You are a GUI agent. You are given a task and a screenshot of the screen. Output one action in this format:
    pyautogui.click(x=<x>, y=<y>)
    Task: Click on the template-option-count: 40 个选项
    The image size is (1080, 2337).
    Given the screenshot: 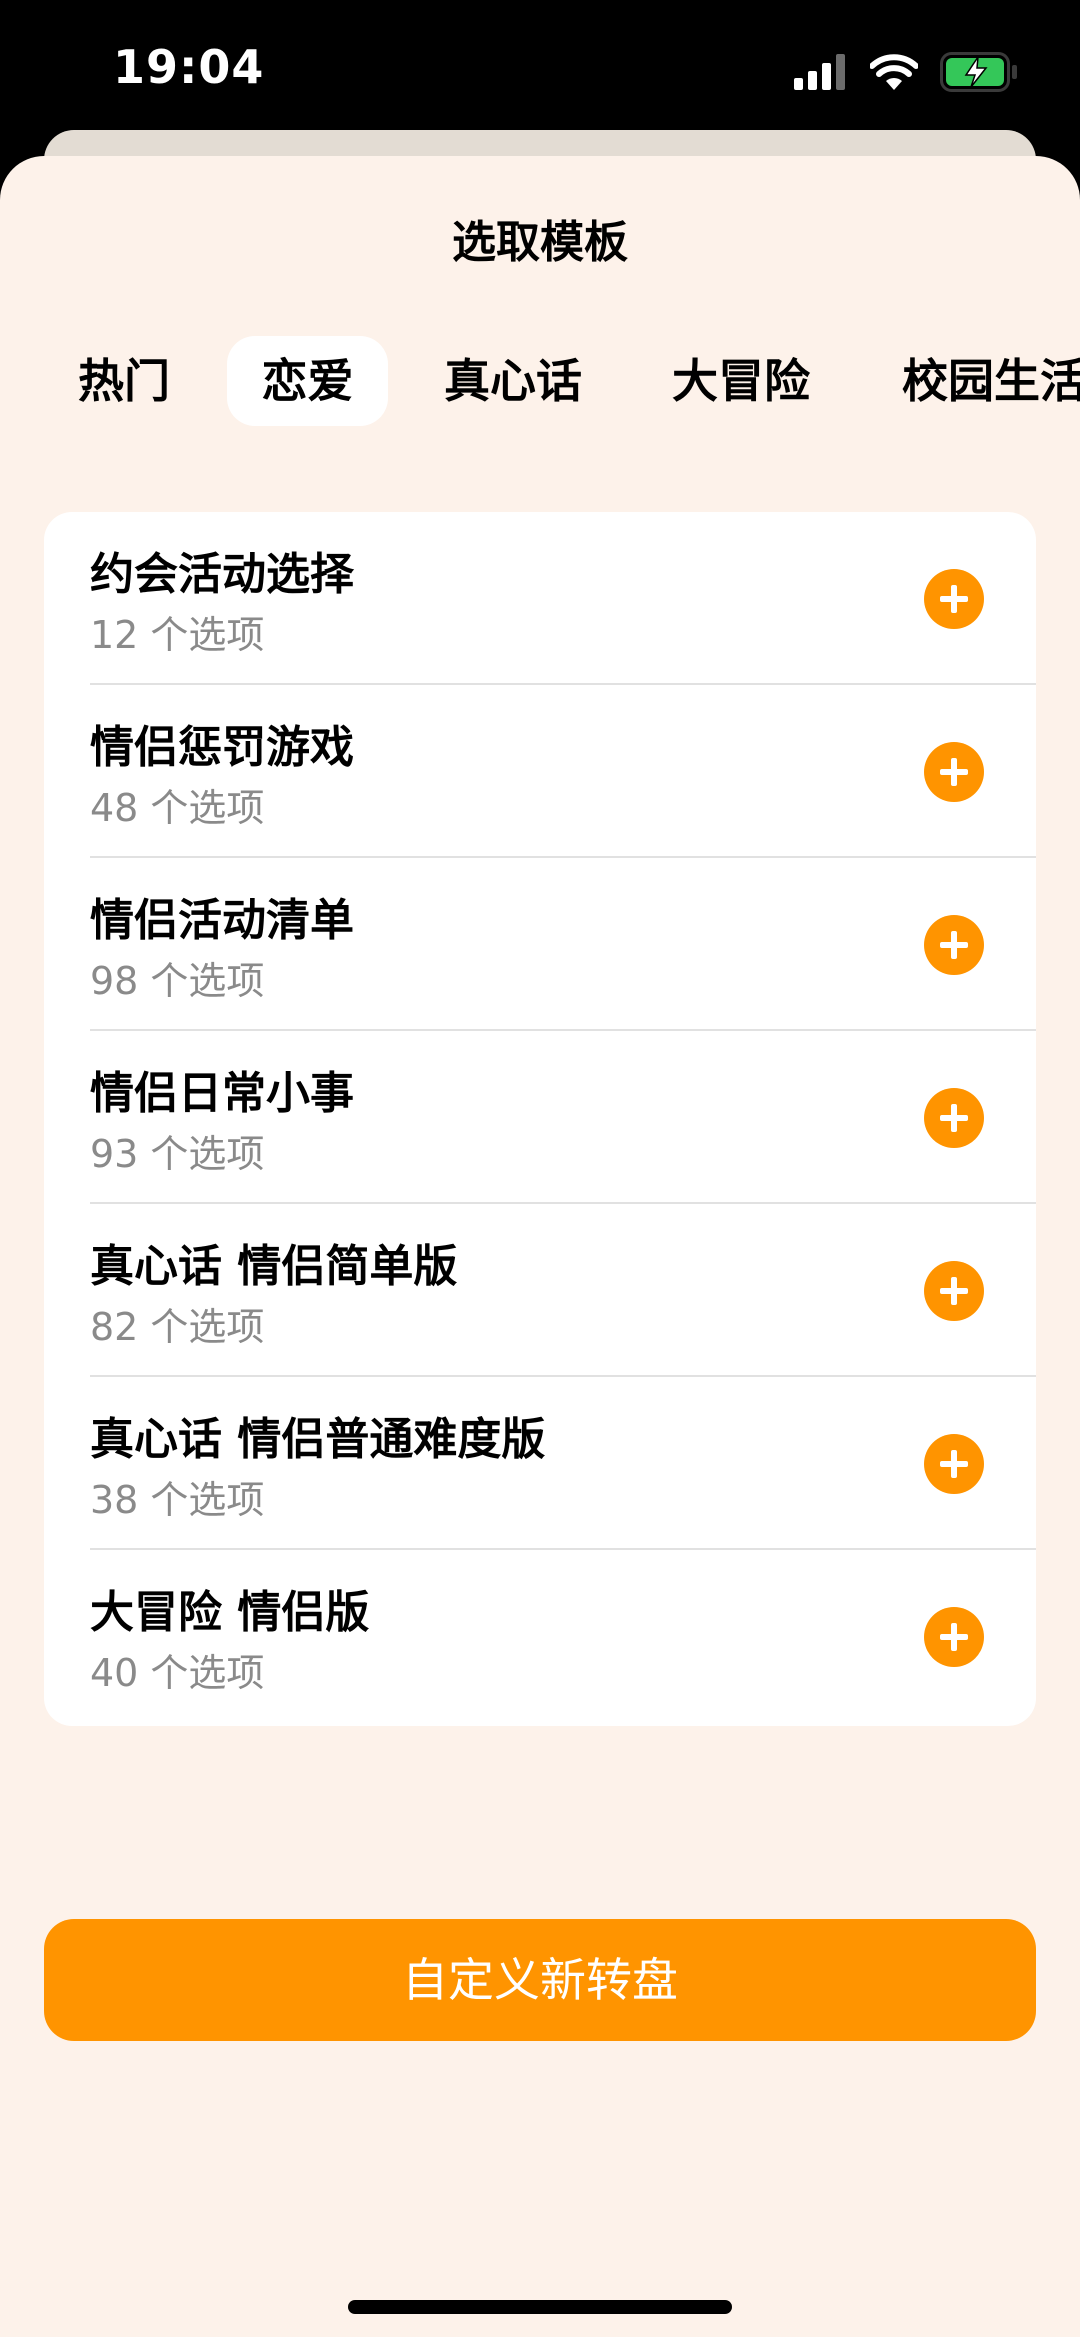 What is the action you would take?
    pyautogui.click(x=177, y=1673)
    